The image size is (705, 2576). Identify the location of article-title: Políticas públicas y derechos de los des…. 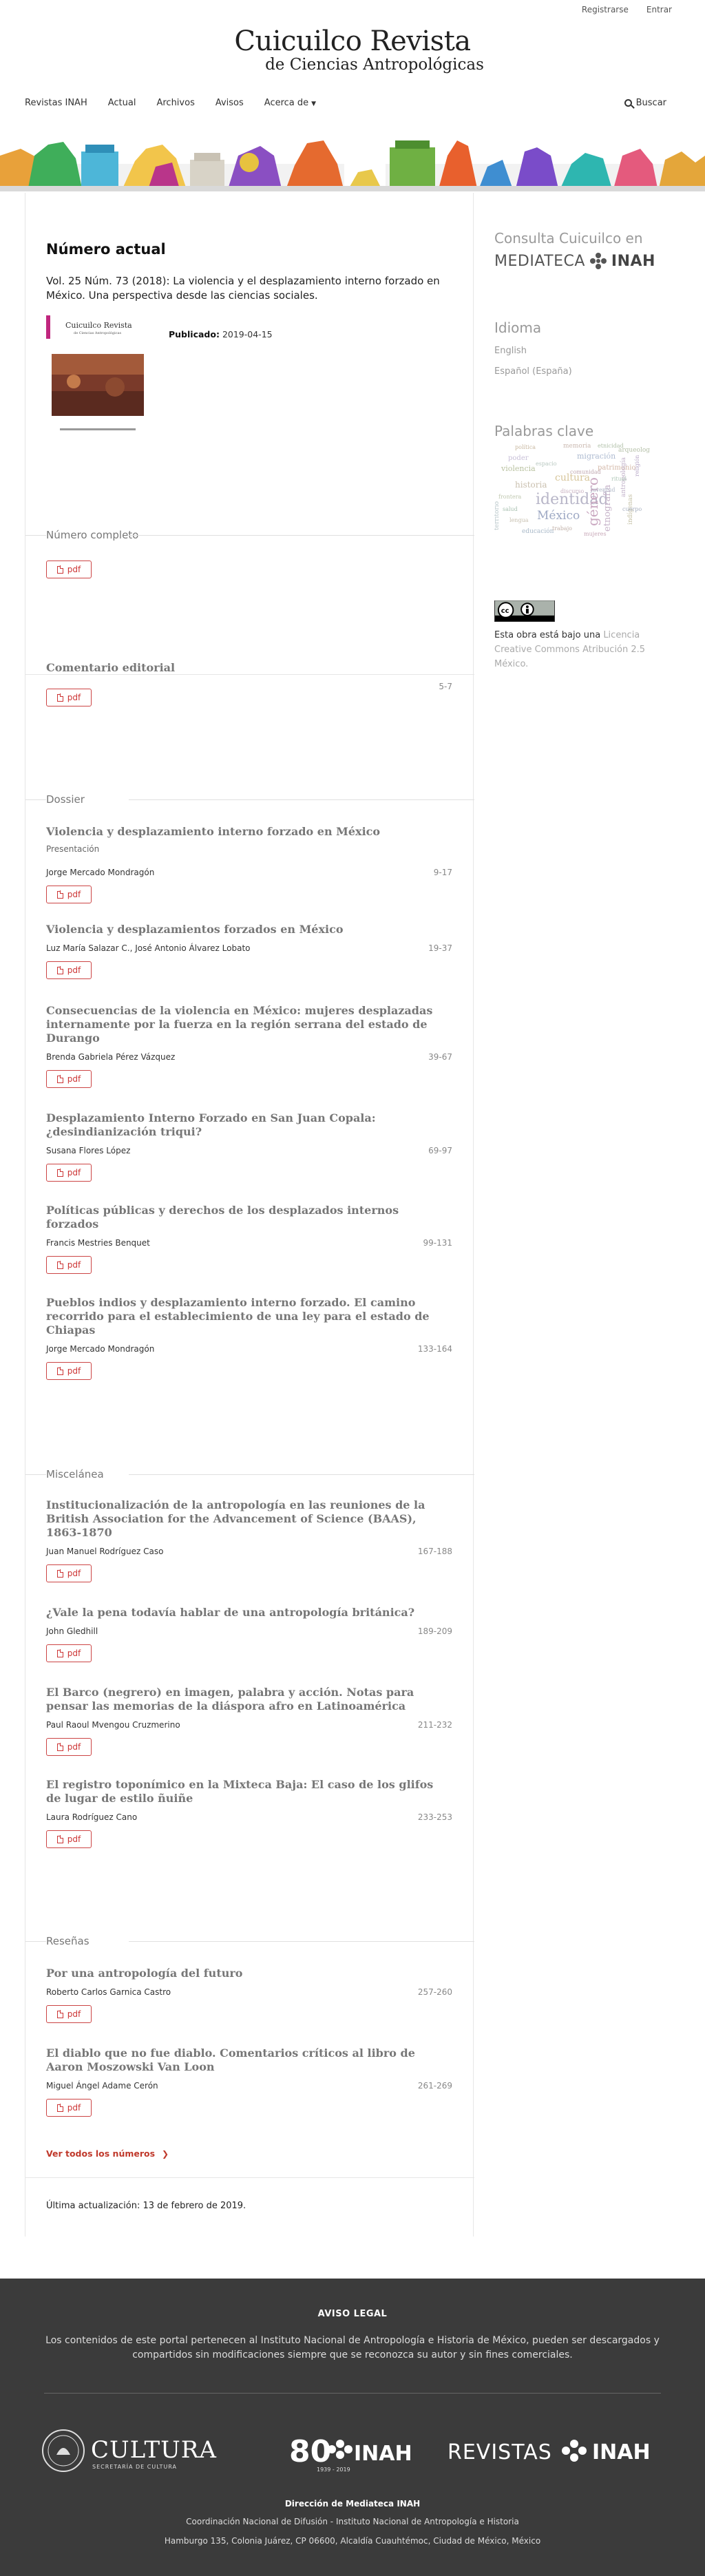
(245, 1217).